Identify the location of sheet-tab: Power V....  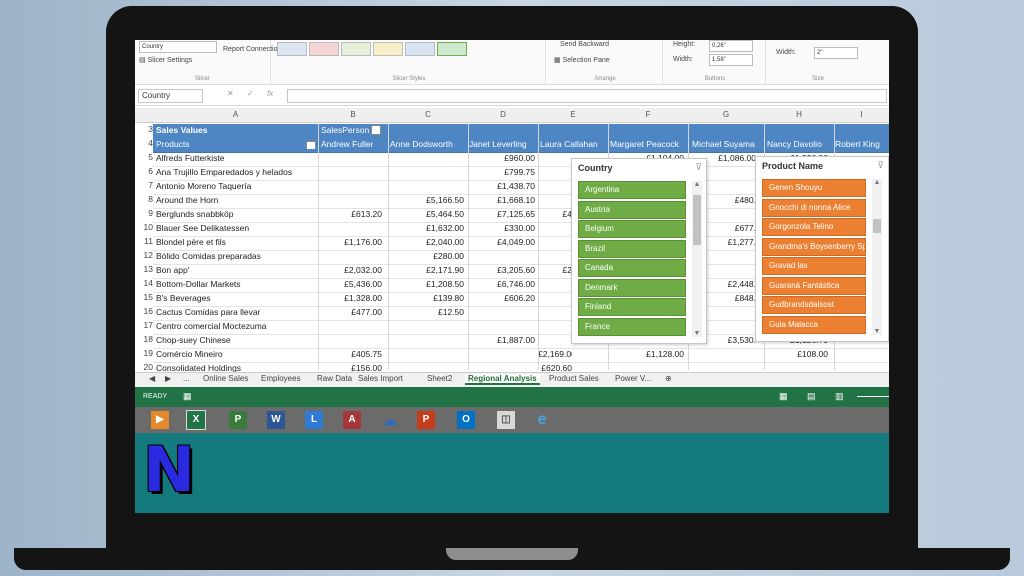
(633, 378).